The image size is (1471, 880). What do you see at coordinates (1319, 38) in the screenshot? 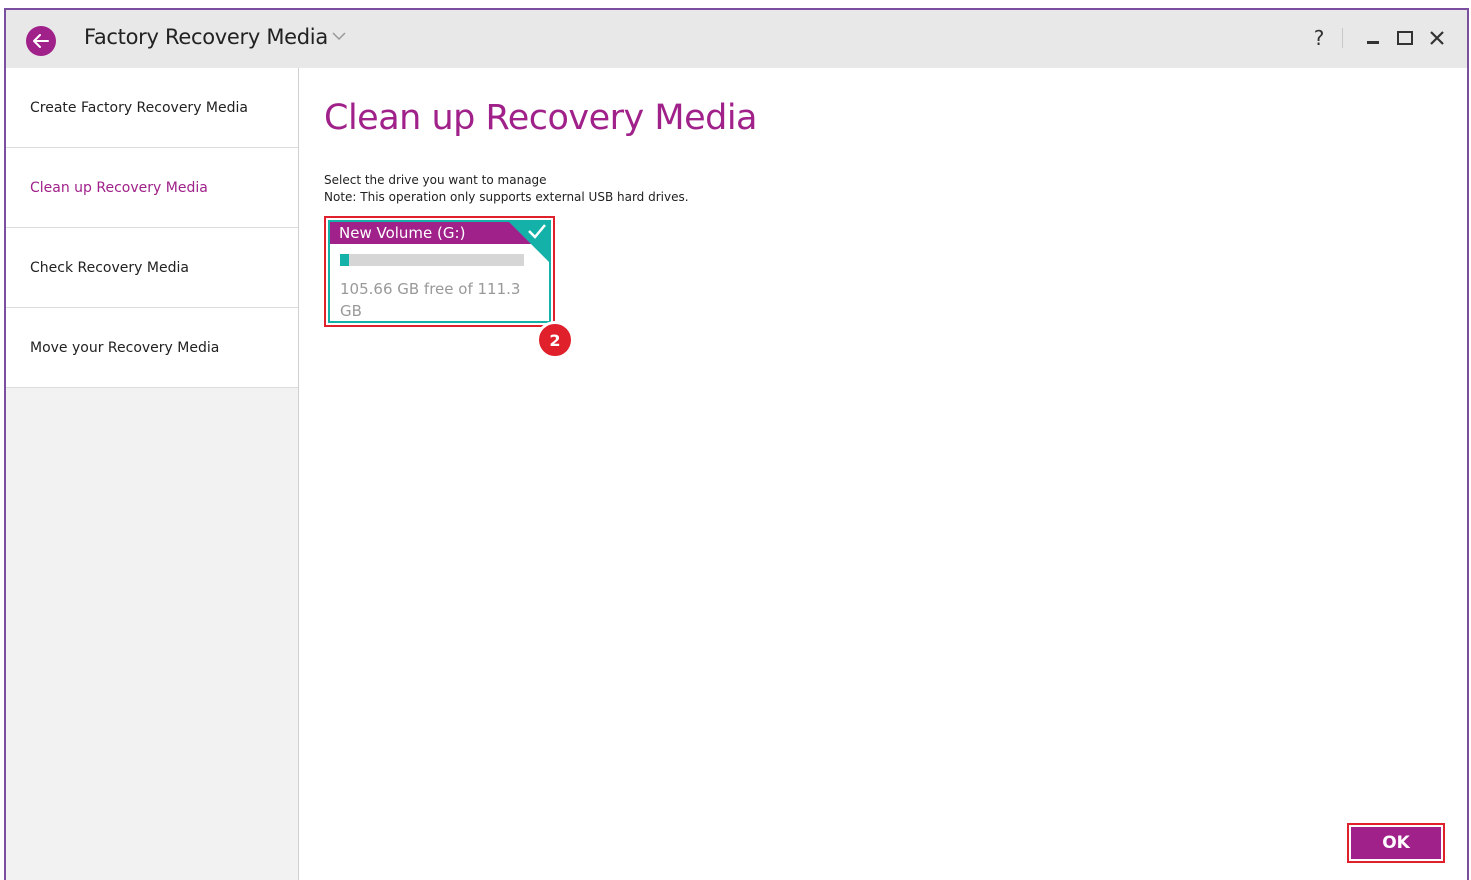
I see `help-button: ?` at bounding box center [1319, 38].